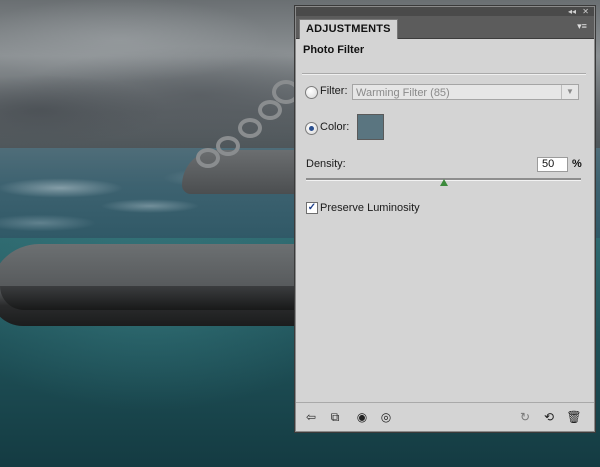  What do you see at coordinates (525, 417) in the screenshot?
I see `view-previous-icon: ↻` at bounding box center [525, 417].